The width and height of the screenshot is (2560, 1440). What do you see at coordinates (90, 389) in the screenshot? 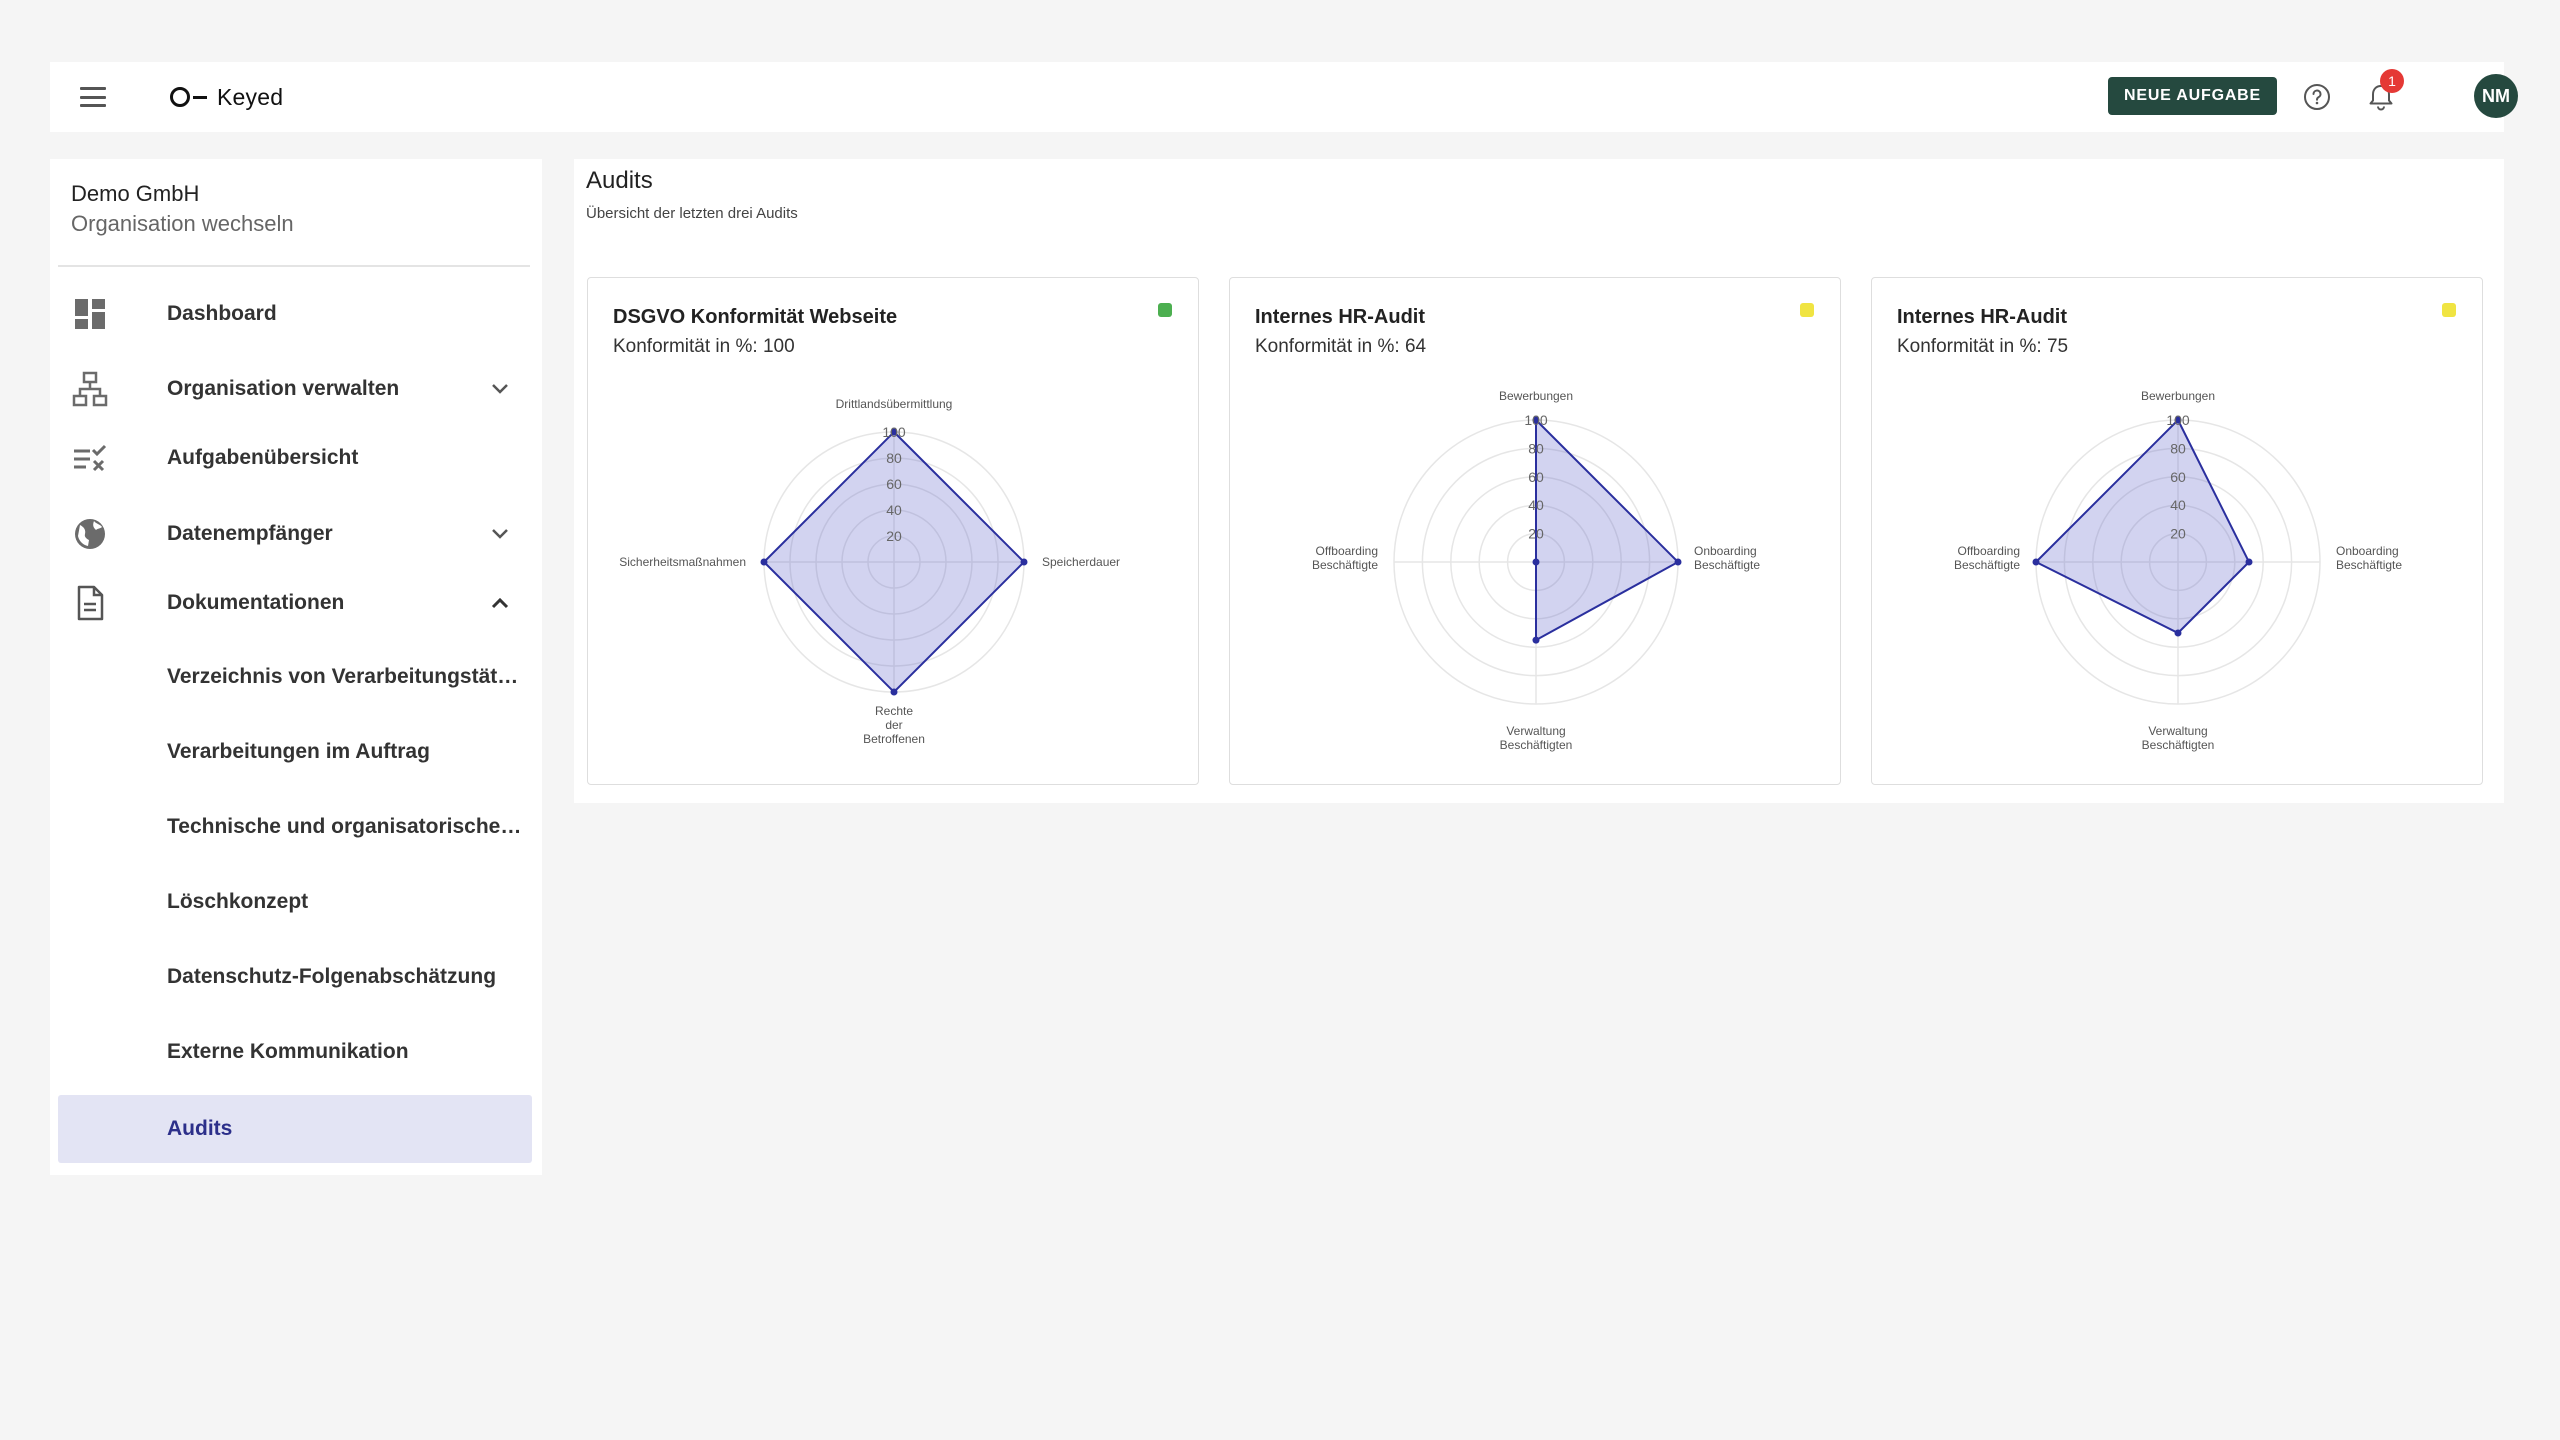
I see `org-structure-icon` at bounding box center [90, 389].